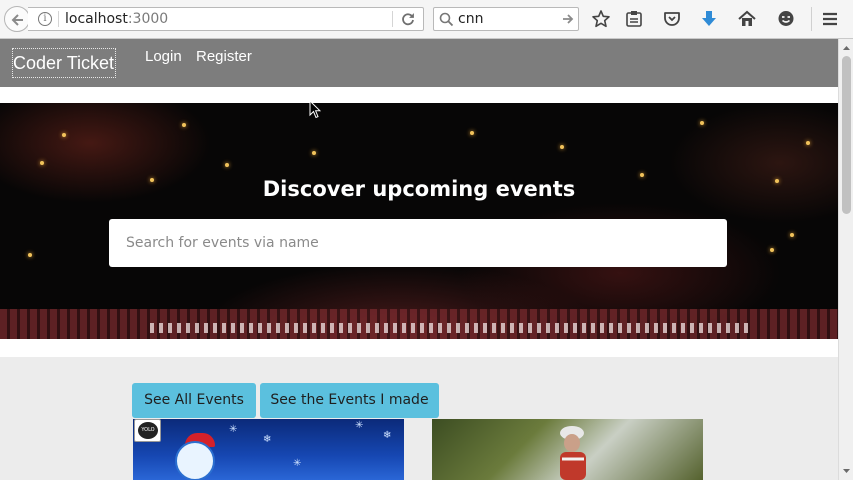 This screenshot has width=853, height=480. What do you see at coordinates (419, 189) in the screenshot?
I see `hero-title: Discover upcoming events` at bounding box center [419, 189].